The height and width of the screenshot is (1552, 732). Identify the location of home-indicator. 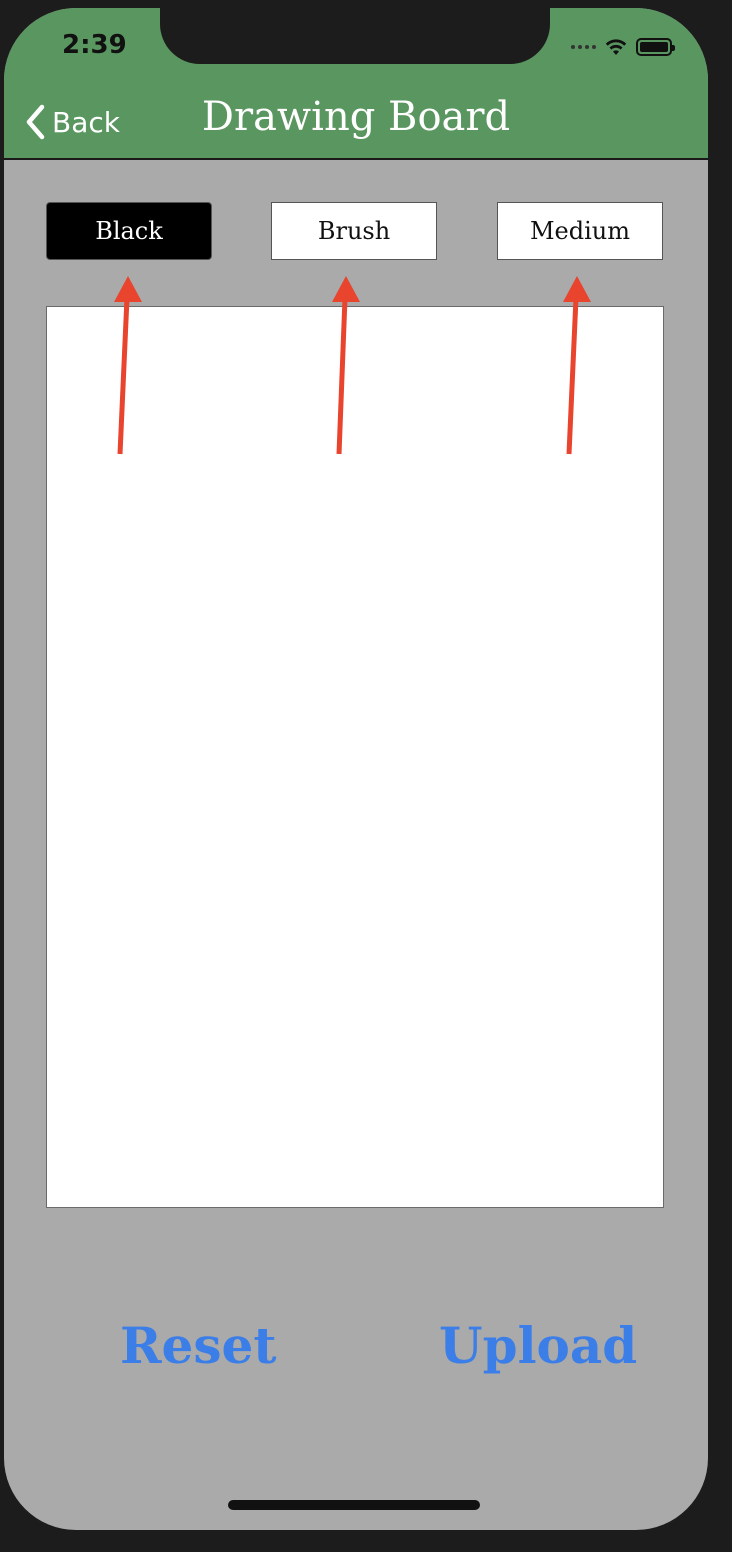
(354, 1505).